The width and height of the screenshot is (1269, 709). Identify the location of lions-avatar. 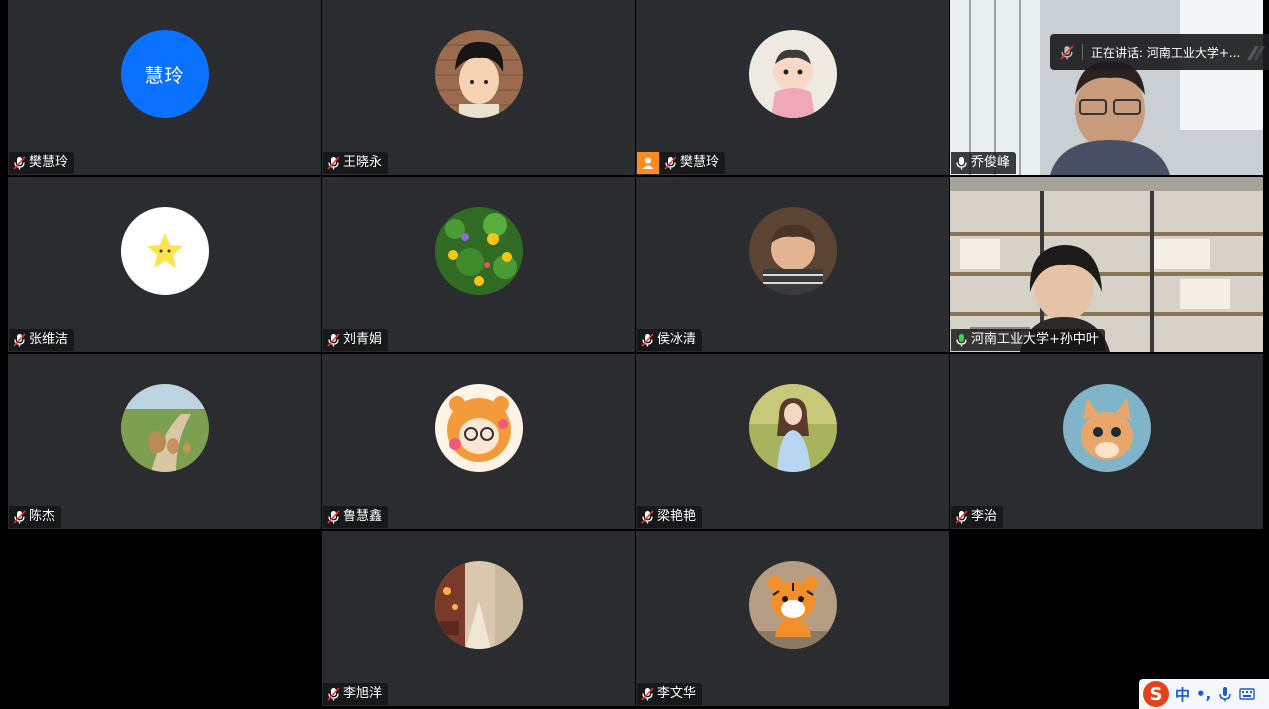
(164, 428).